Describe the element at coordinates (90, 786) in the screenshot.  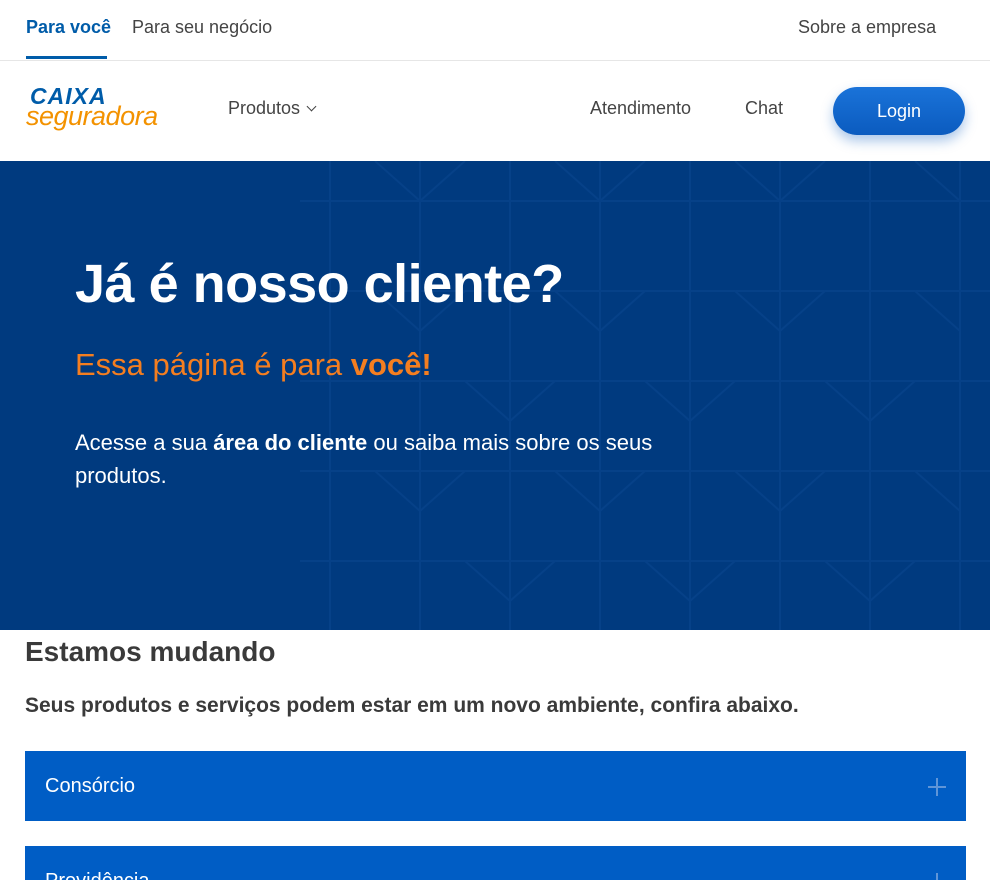
I see `accordion-label: Consórcio` at that location.